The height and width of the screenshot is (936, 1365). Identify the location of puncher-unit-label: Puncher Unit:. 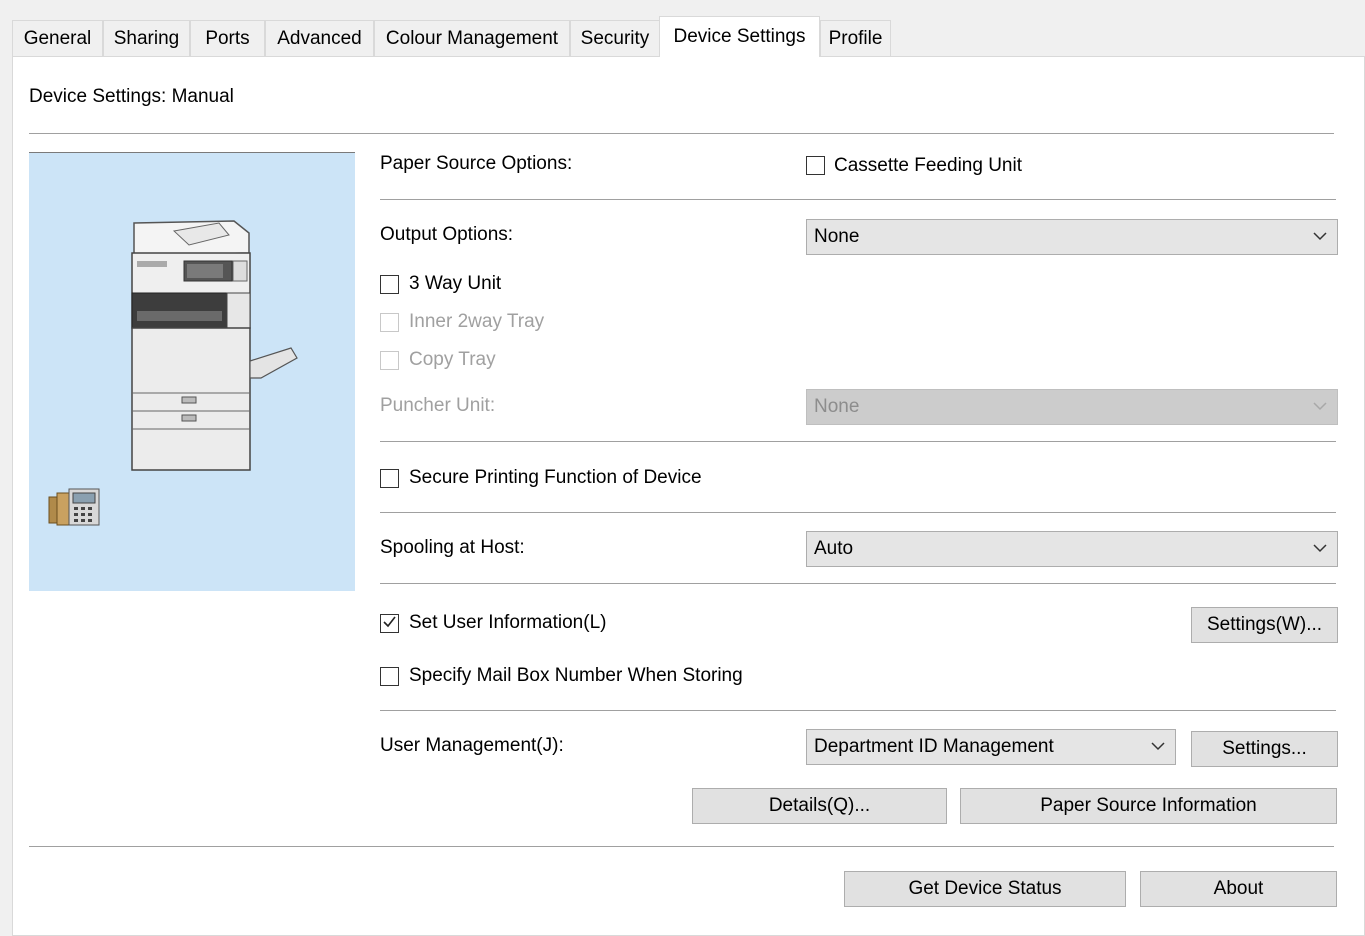
(438, 405).